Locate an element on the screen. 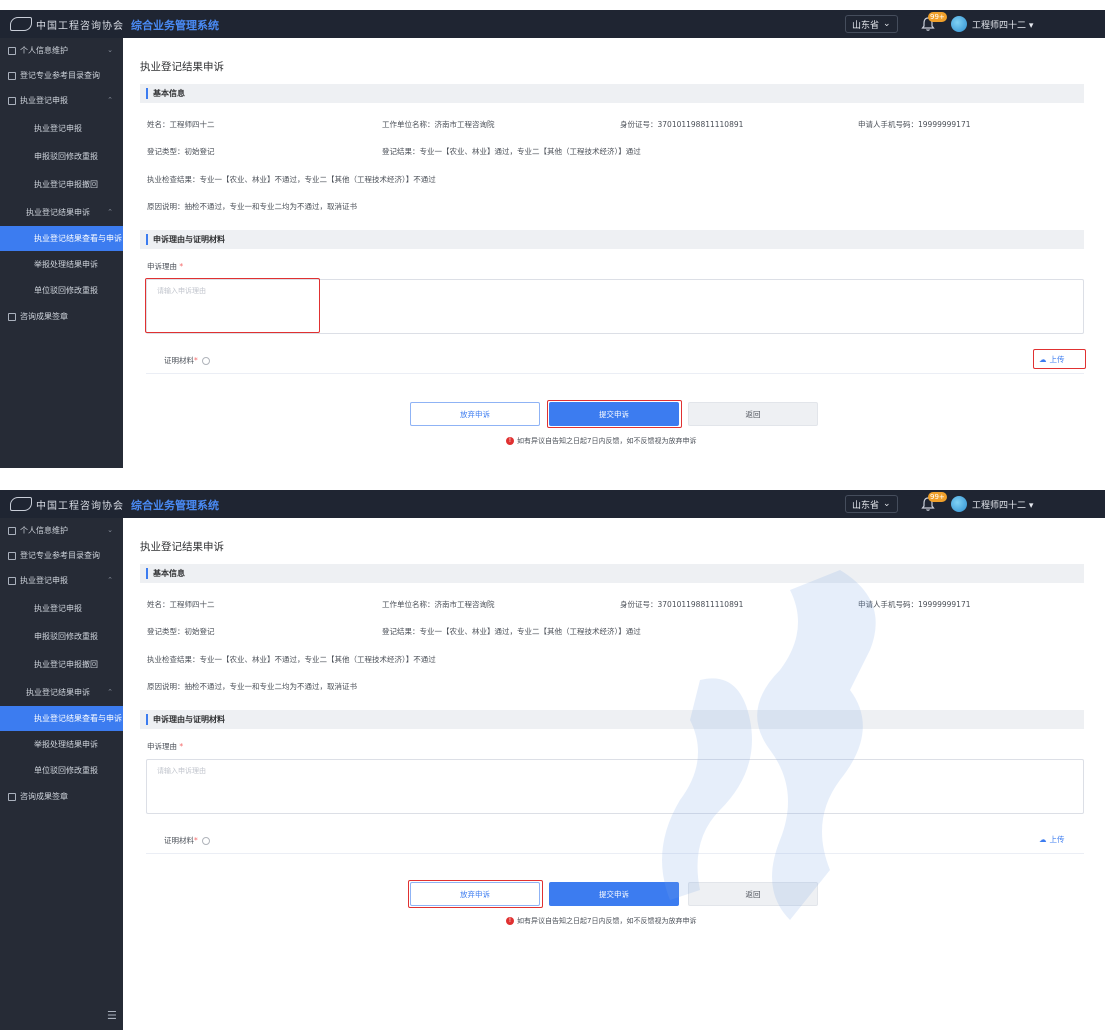  sidebar-item-label: 举报处理结果申诉 is located at coordinates (66, 744).